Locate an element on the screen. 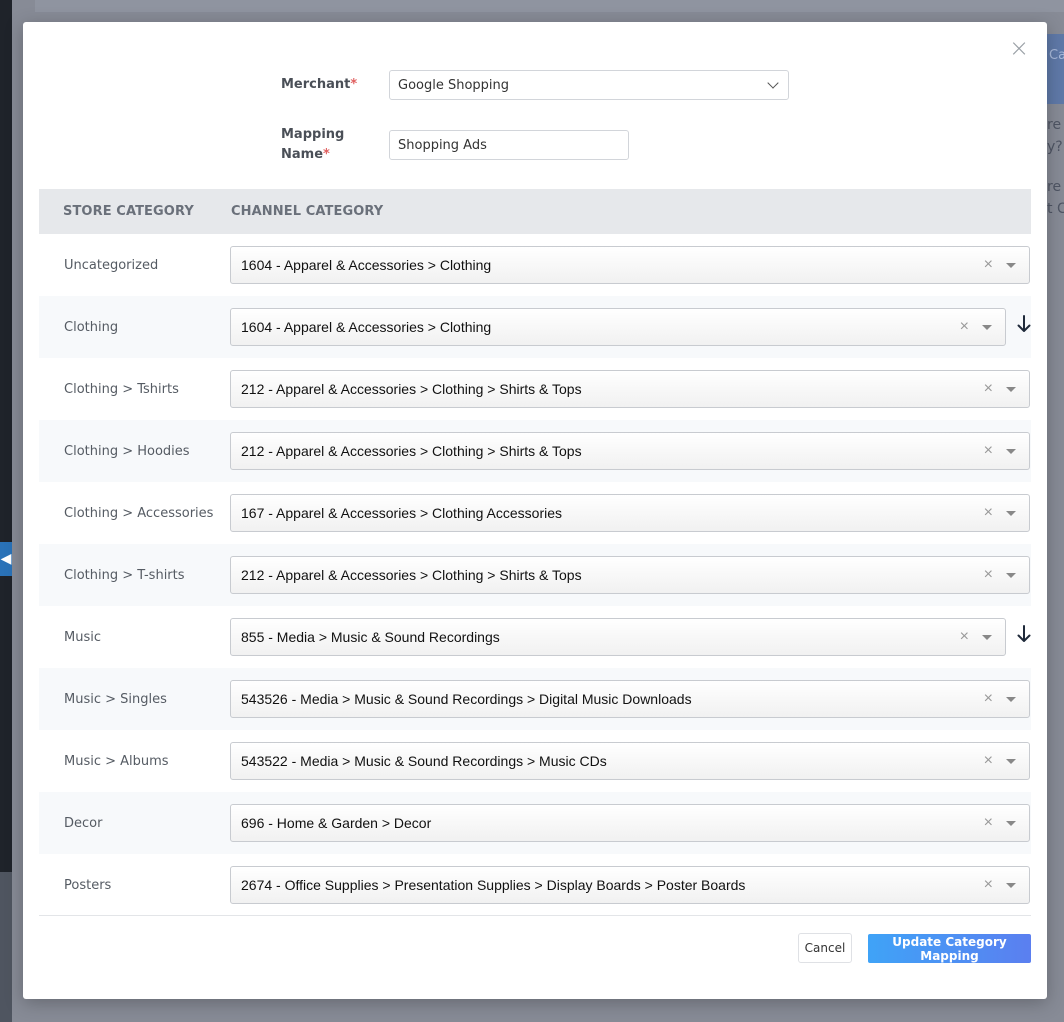  chevron-left-icon: ◀ is located at coordinates (6, 559).